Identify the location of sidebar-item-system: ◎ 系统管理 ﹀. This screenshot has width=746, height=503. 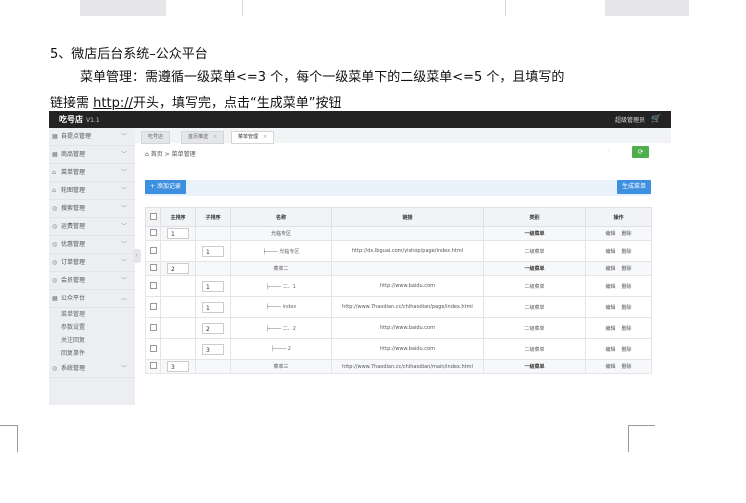
(92, 369).